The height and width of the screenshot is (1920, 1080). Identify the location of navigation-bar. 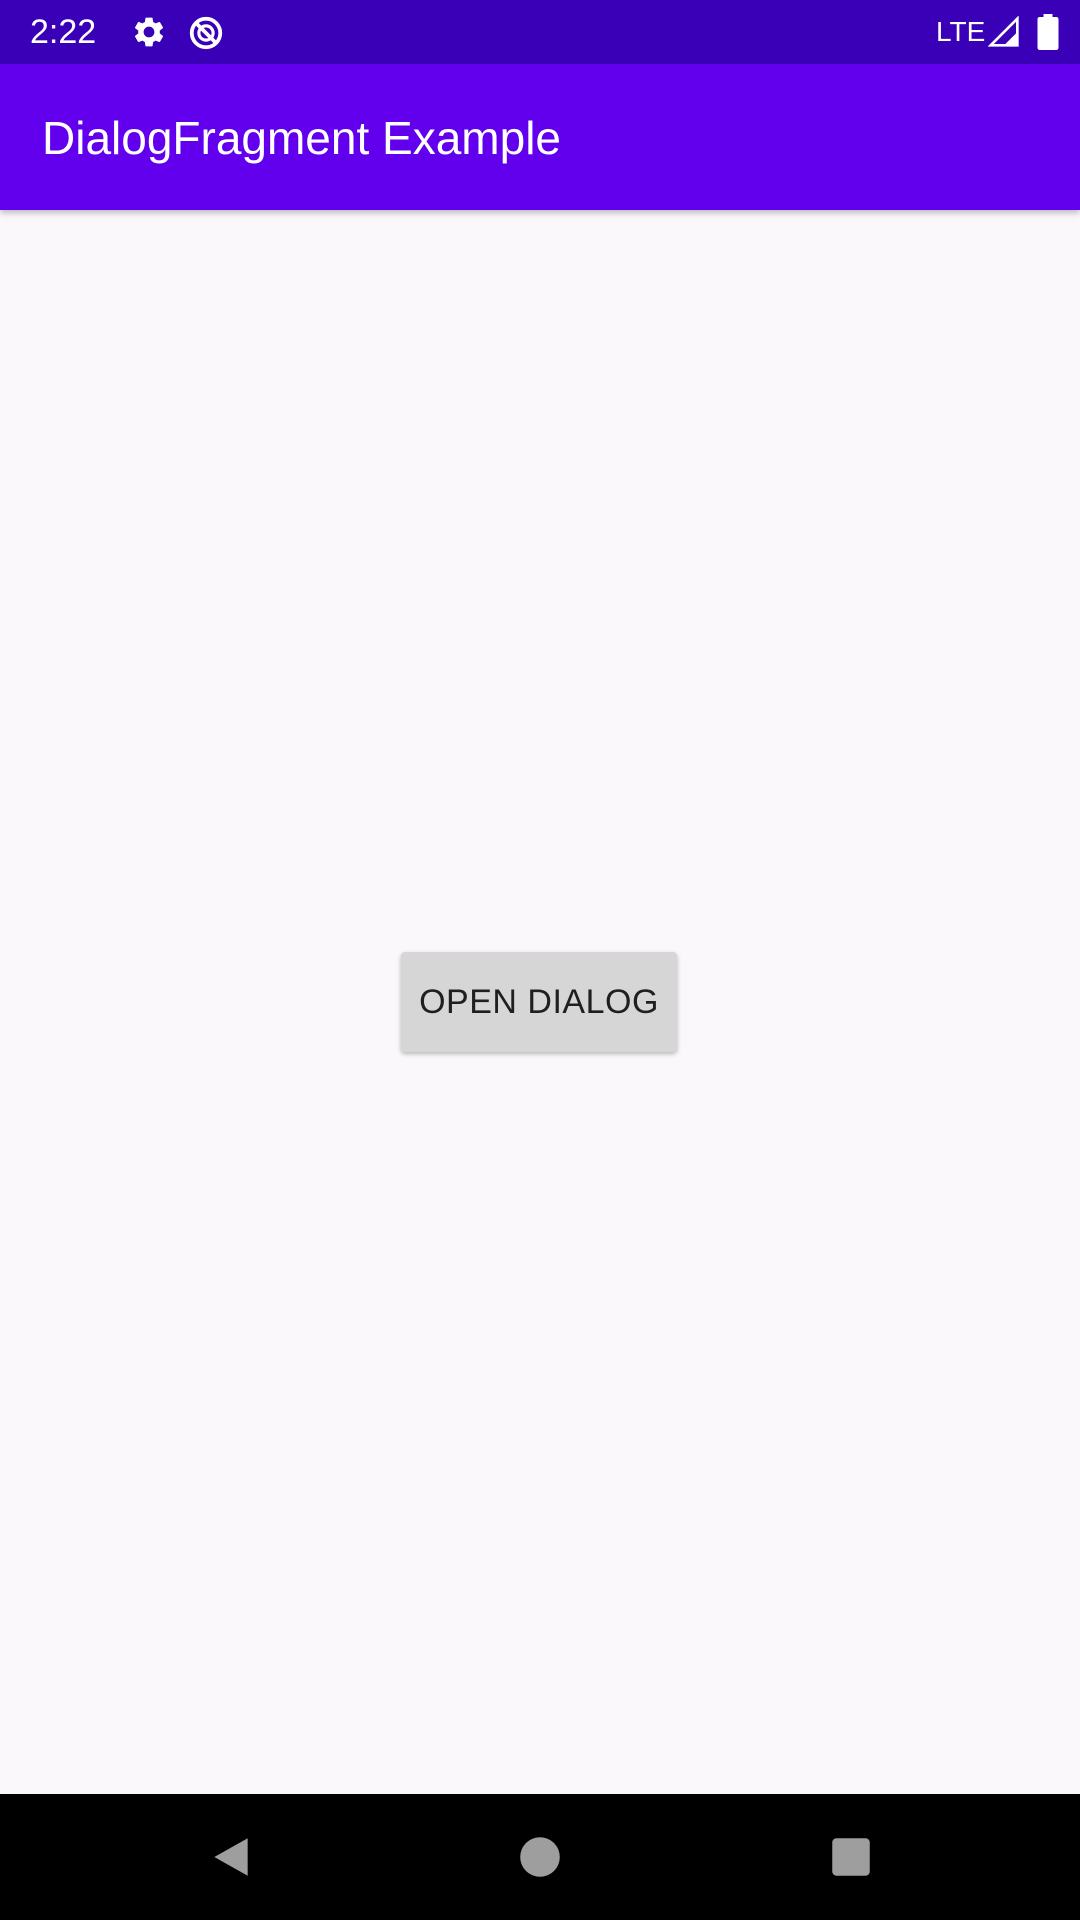
(540, 1857).